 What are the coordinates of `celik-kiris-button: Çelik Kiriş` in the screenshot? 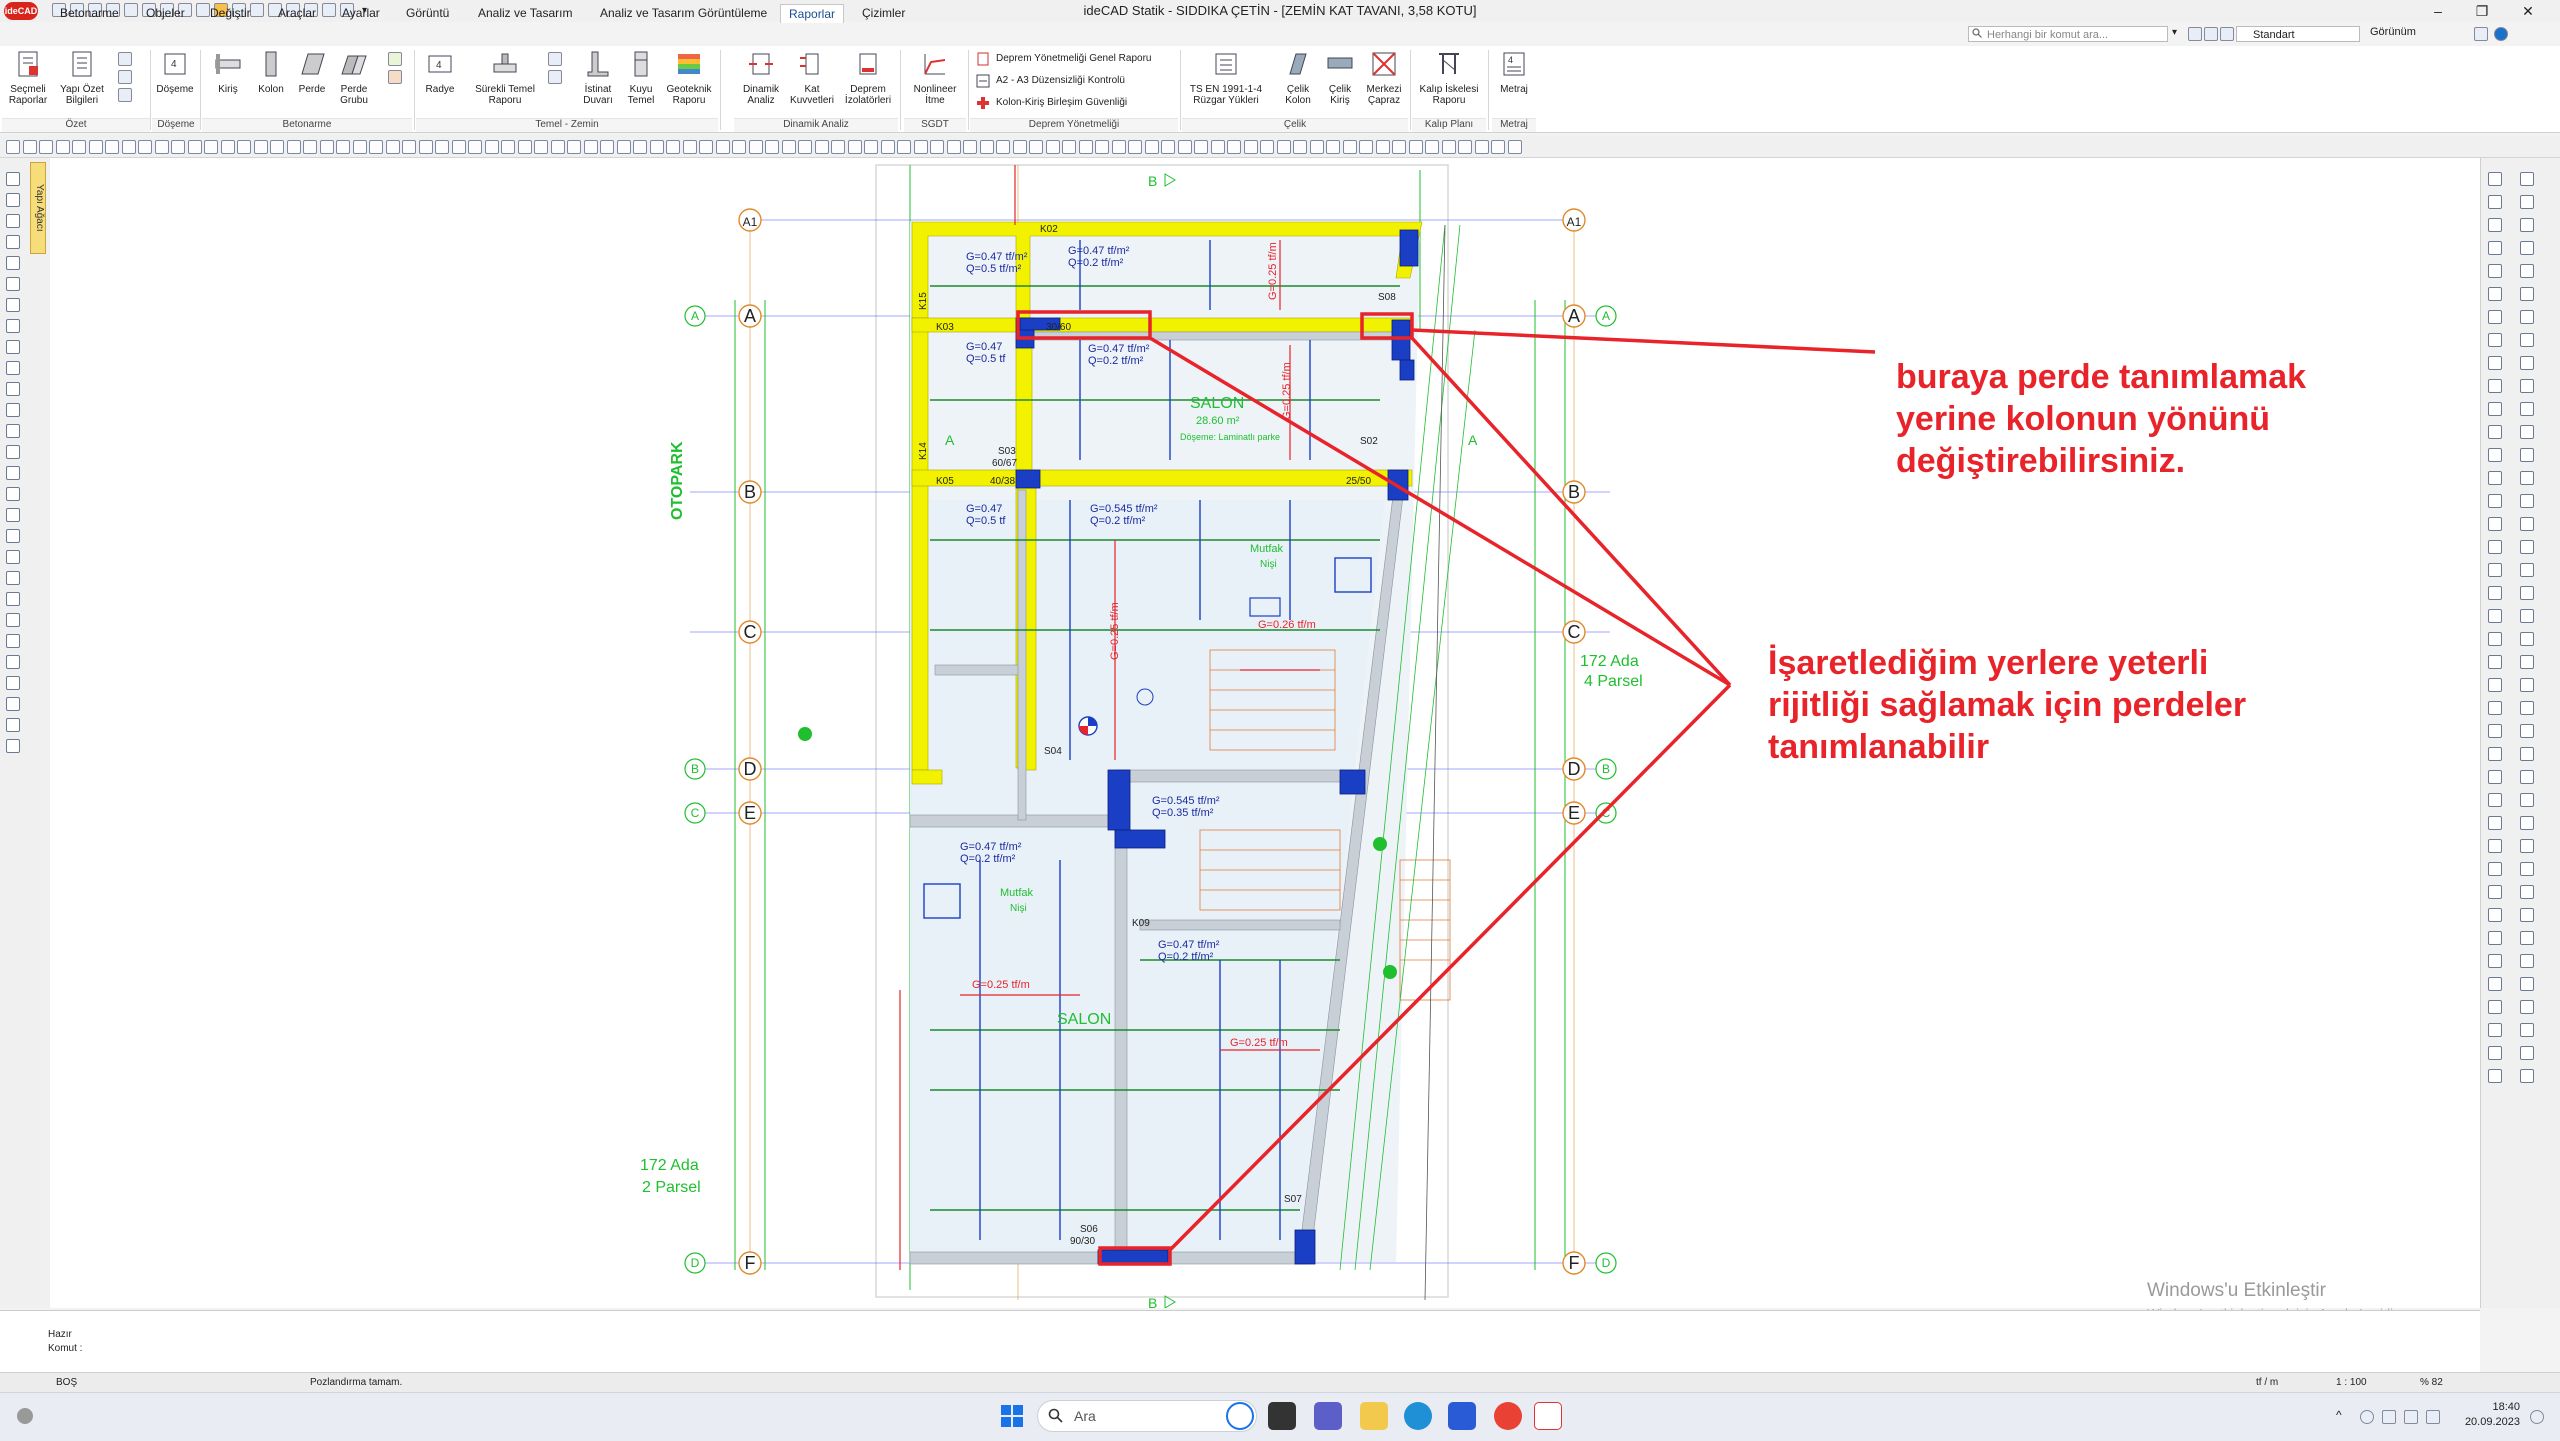 It's located at (1340, 84).